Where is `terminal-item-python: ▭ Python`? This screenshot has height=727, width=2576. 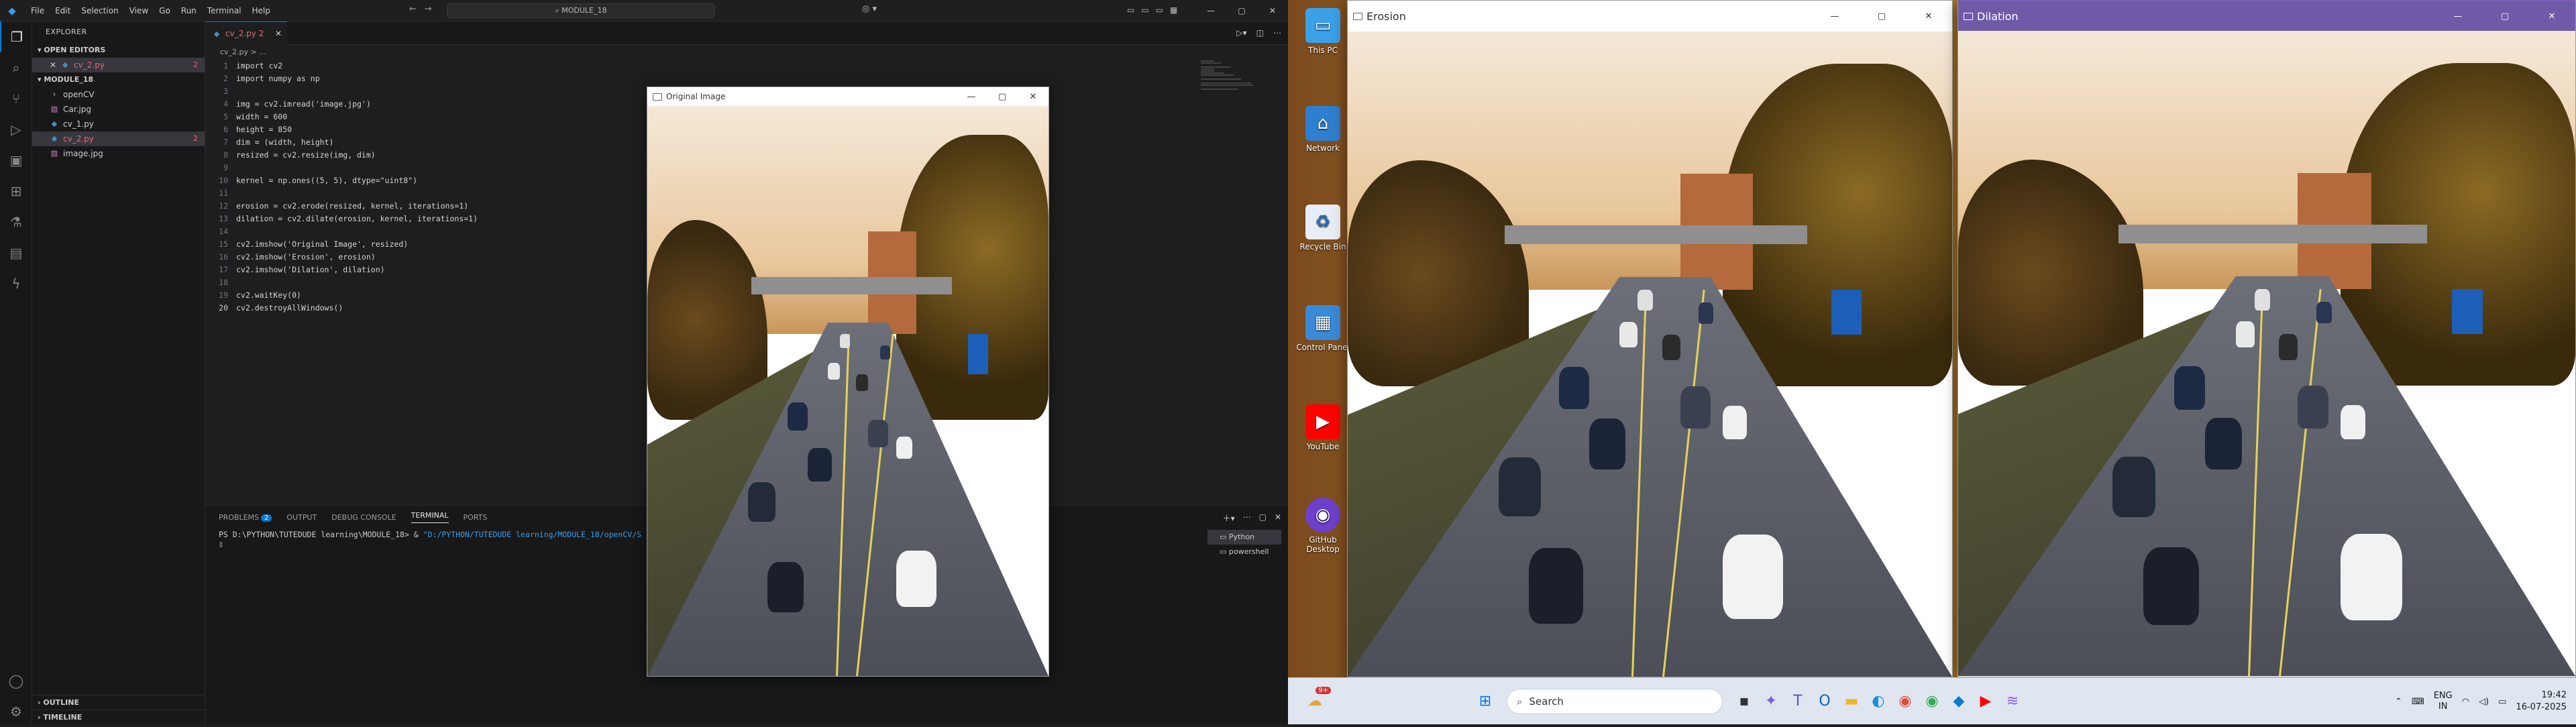 terminal-item-python: ▭ Python is located at coordinates (1244, 537).